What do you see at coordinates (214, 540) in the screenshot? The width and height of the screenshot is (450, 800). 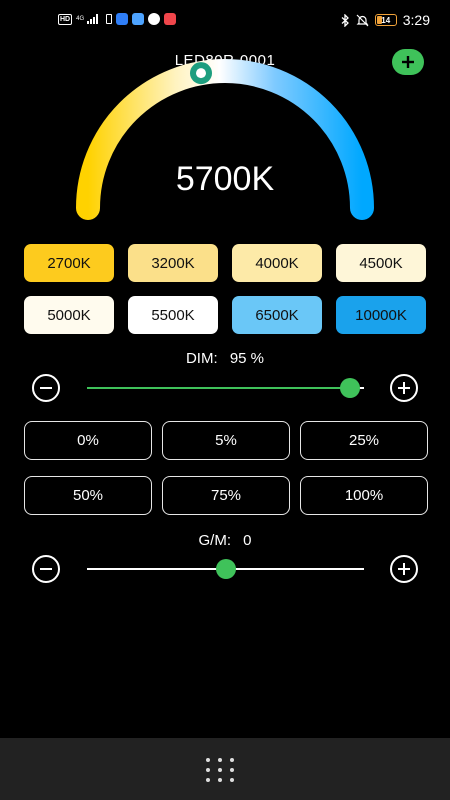 I see `gm-label: G/M:` at bounding box center [214, 540].